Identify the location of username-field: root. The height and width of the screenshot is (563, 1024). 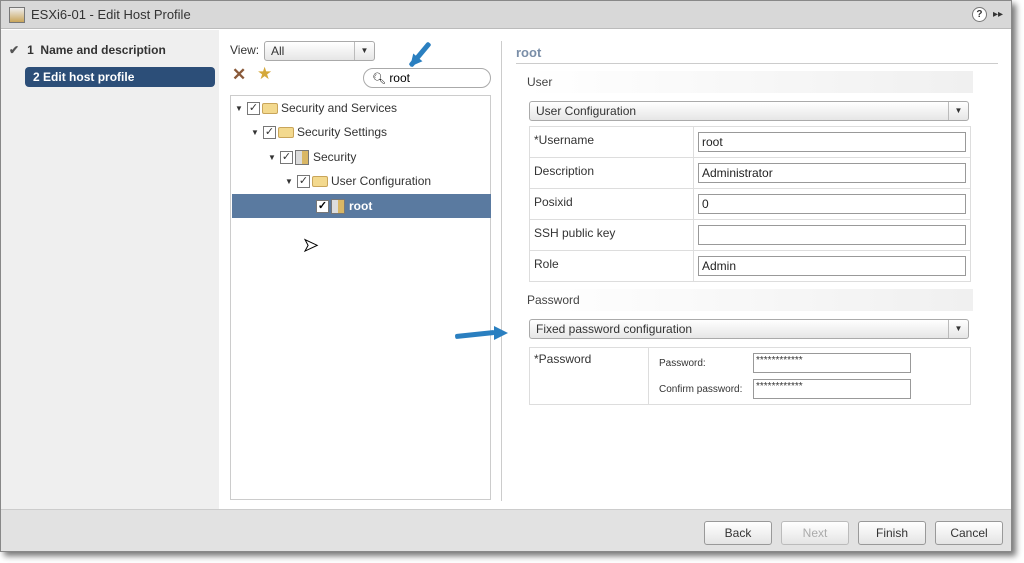
(832, 142).